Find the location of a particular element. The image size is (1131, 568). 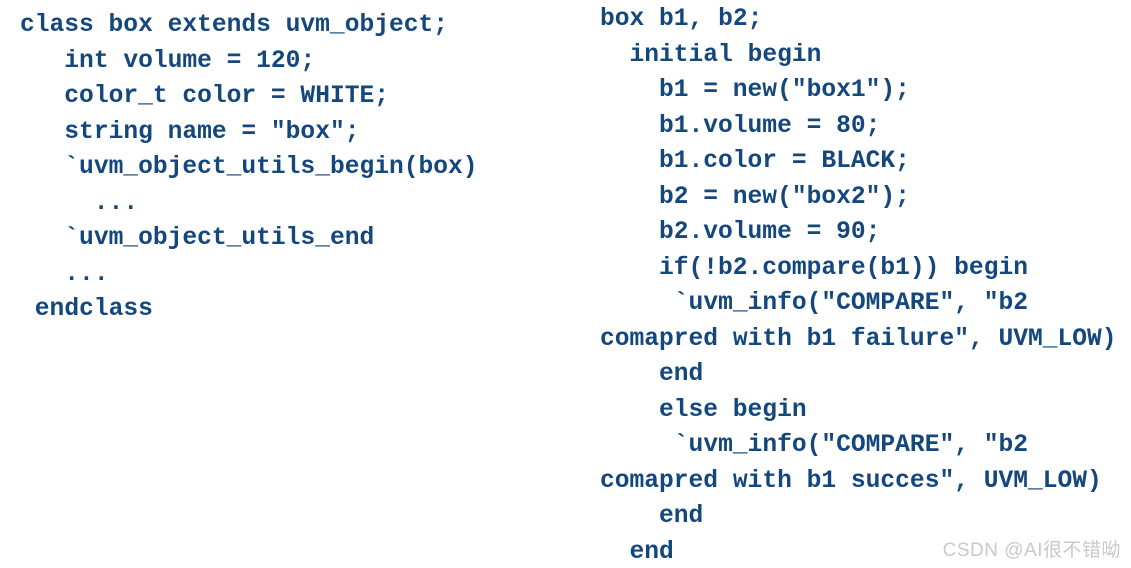

code-line: b1 = new("box1"); is located at coordinates (784, 90).